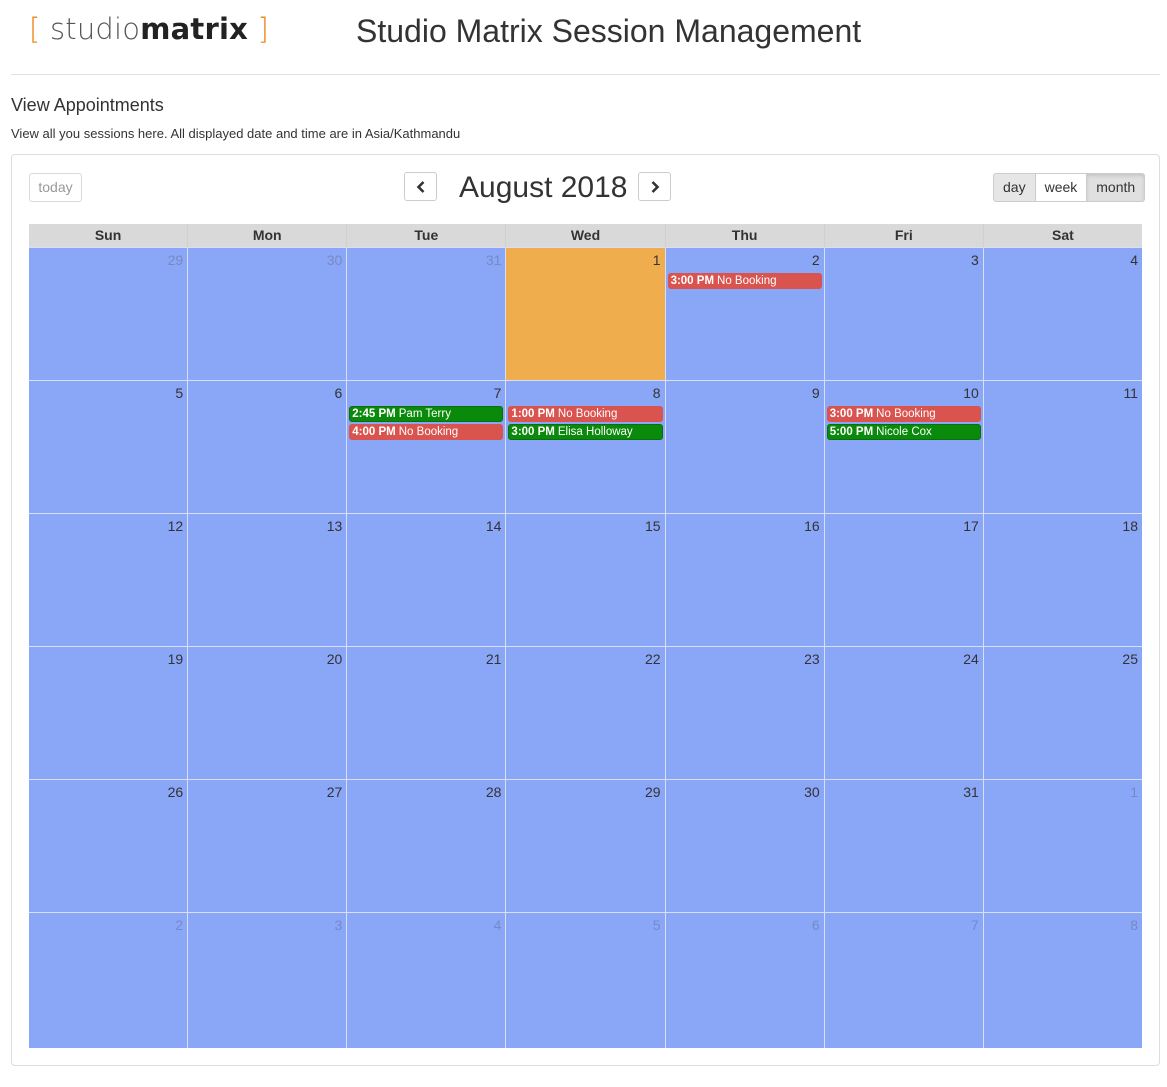 The image size is (1167, 1087). Describe the element at coordinates (267, 712) in the screenshot. I see `day-cell: 20` at that location.